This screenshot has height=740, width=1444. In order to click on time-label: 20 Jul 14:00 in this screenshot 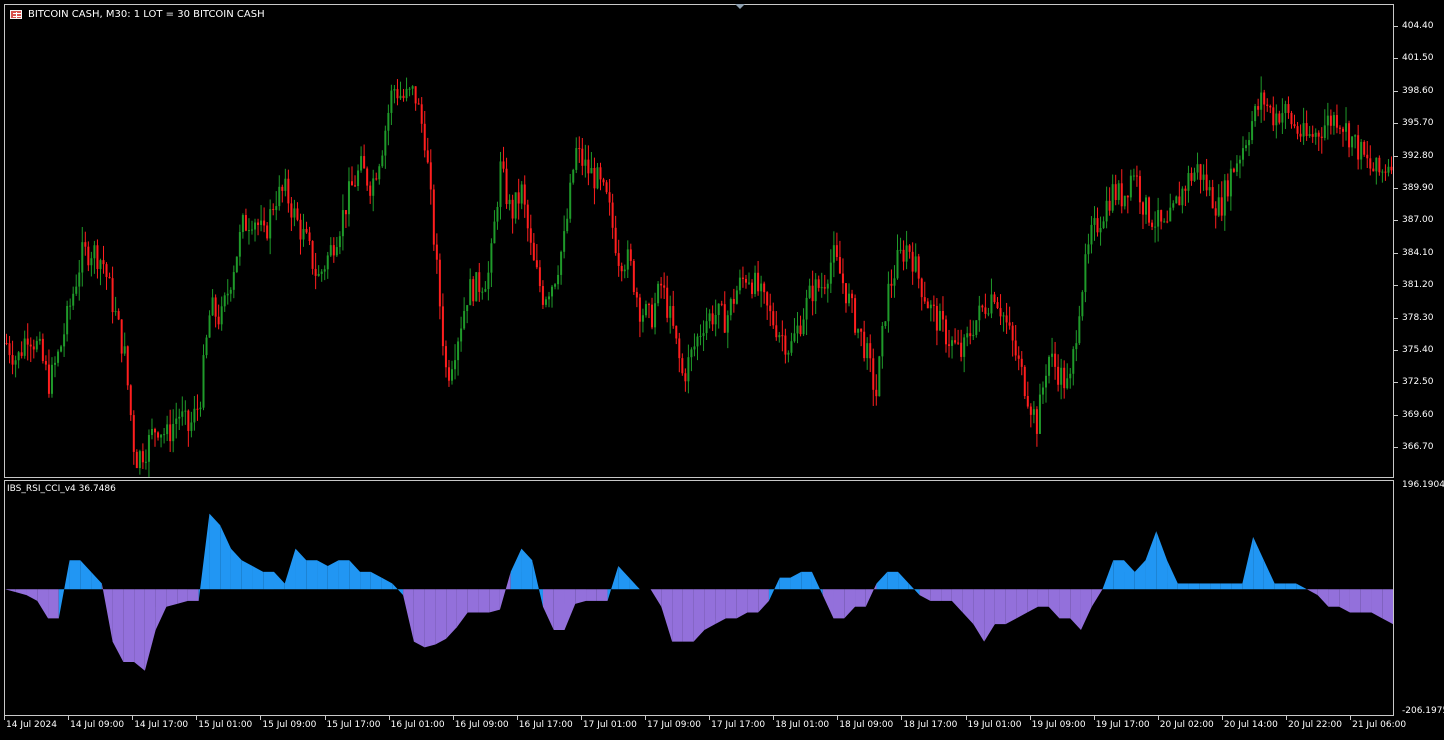, I will do `click(1250, 725)`.